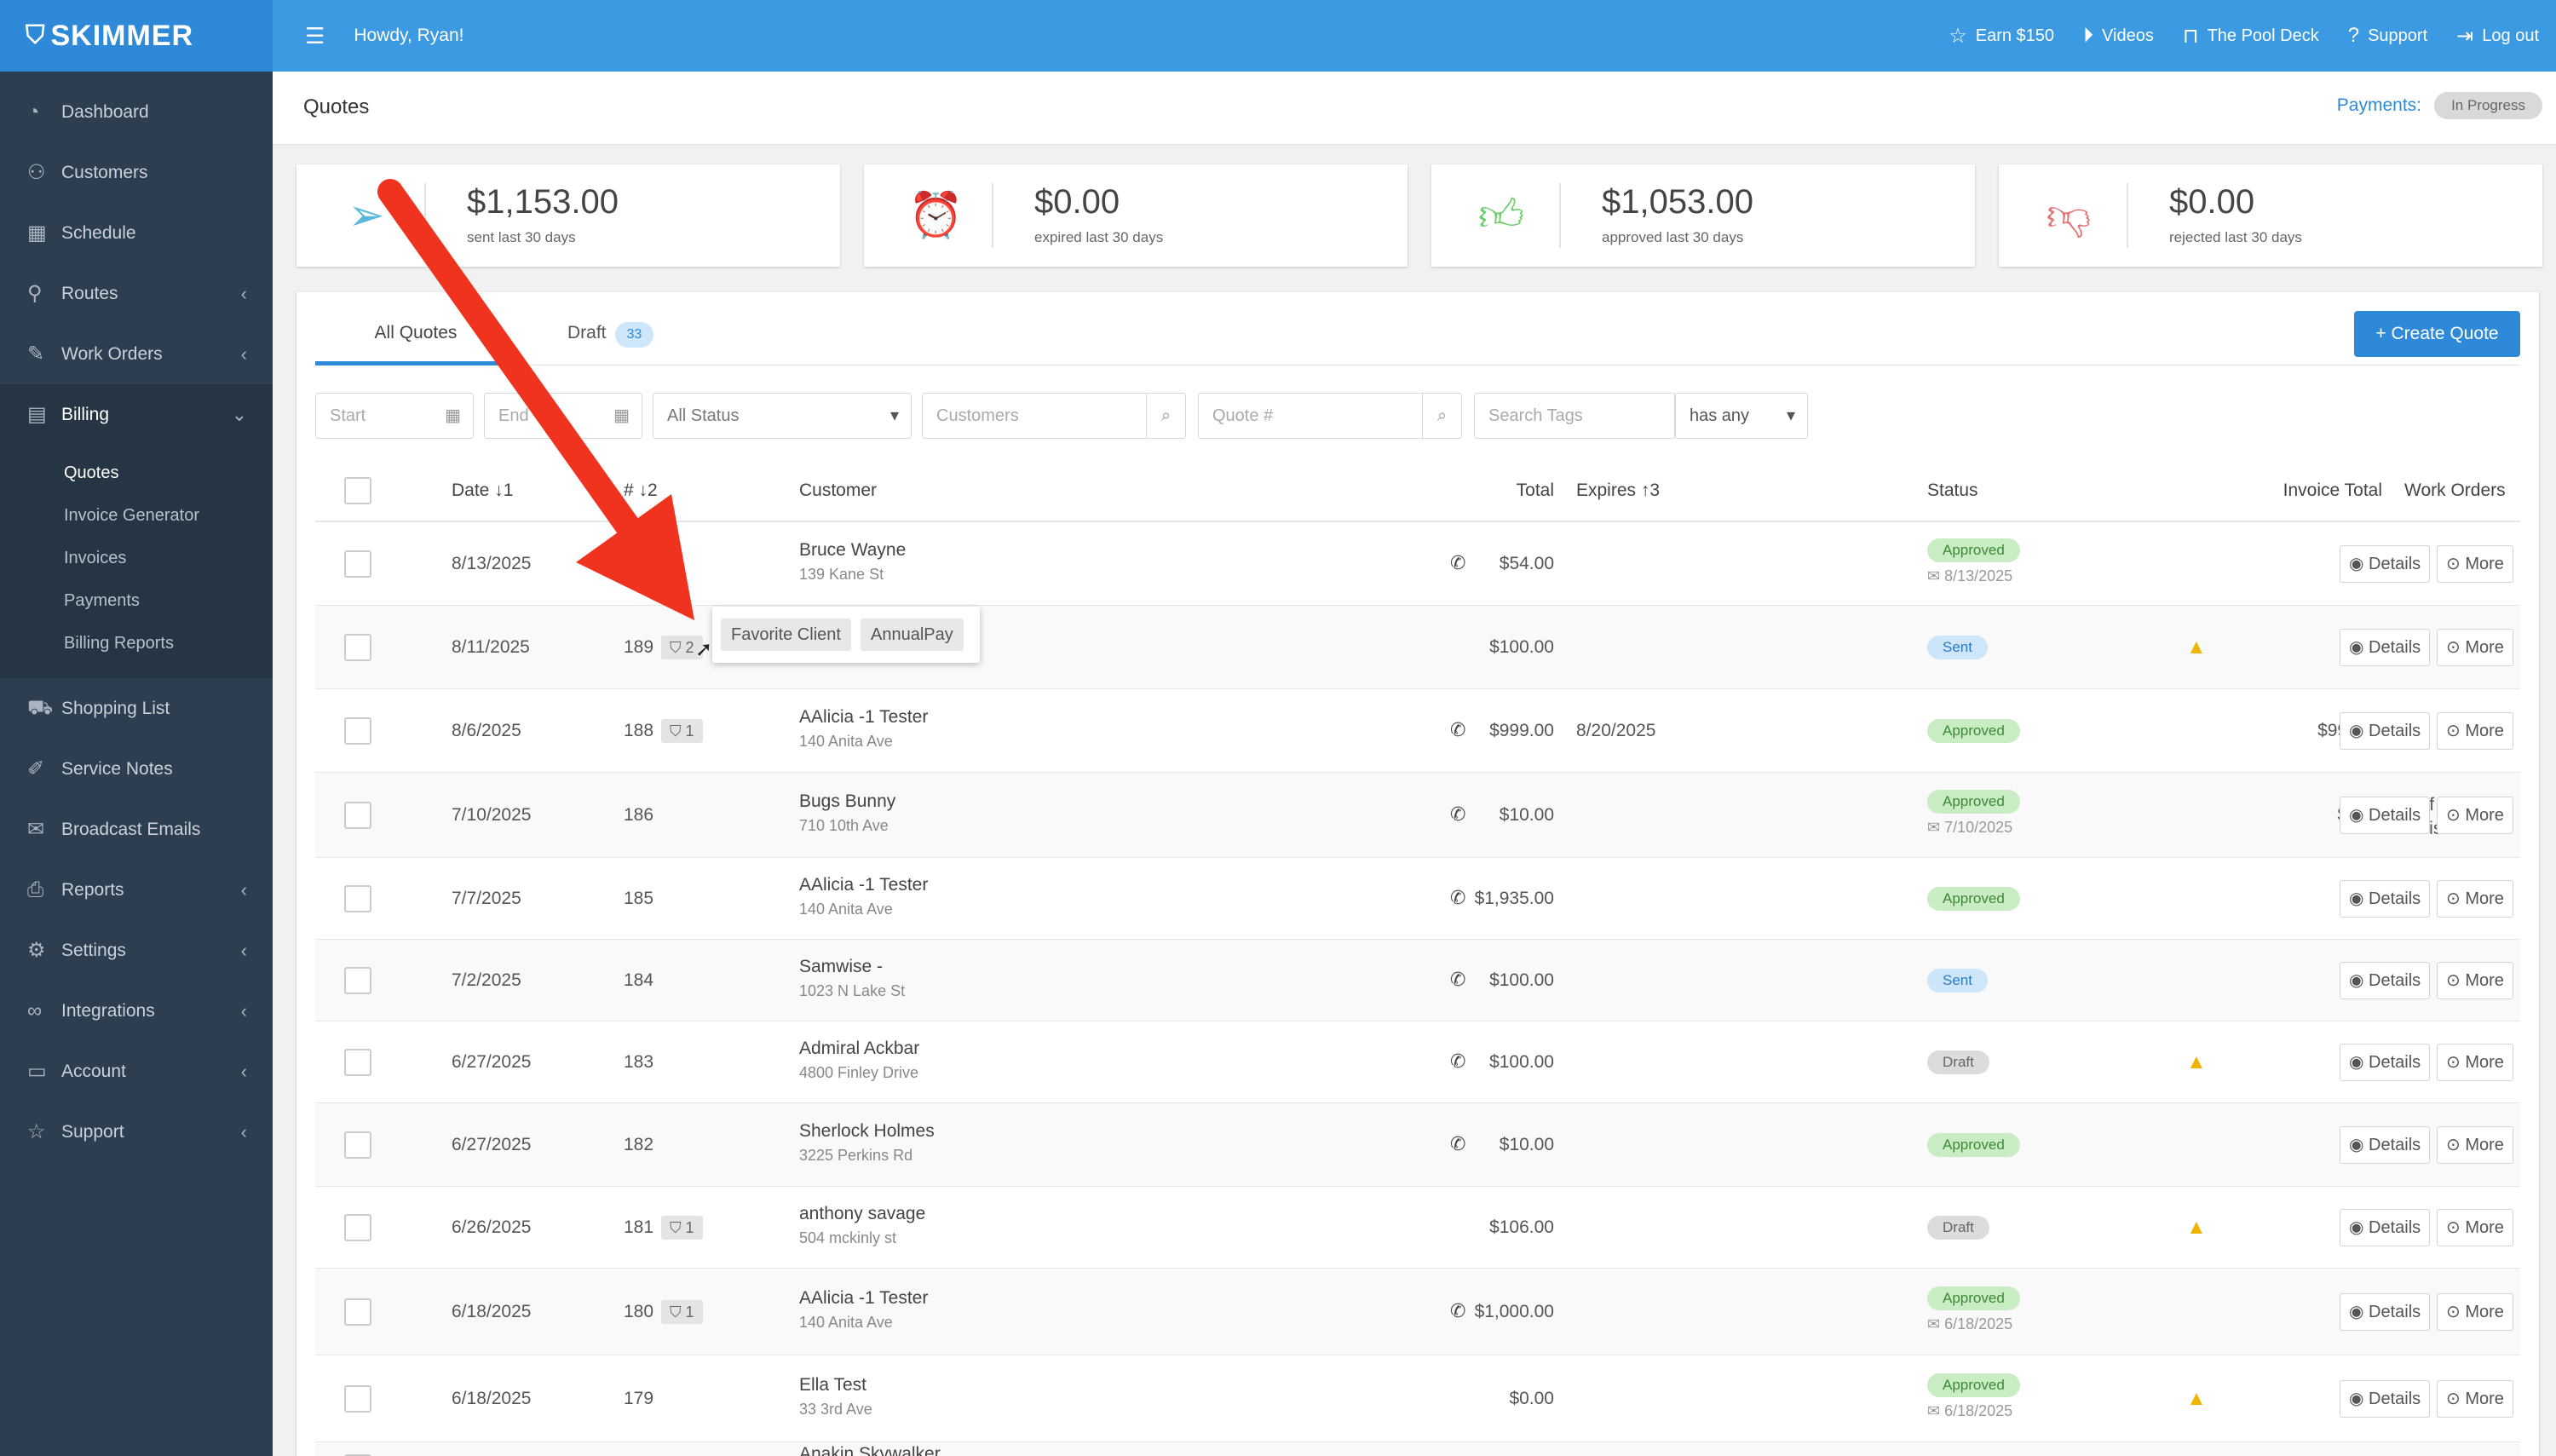  Describe the element at coordinates (136, 415) in the screenshot. I see `sidebar-item-billing: ▤ Billing ⌄` at that location.